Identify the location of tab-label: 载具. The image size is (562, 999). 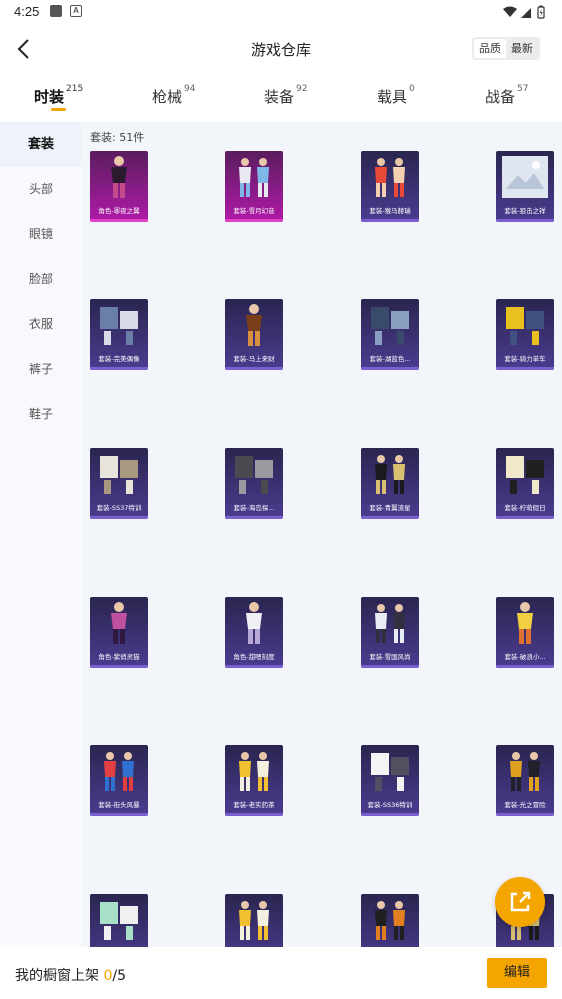
(392, 97).